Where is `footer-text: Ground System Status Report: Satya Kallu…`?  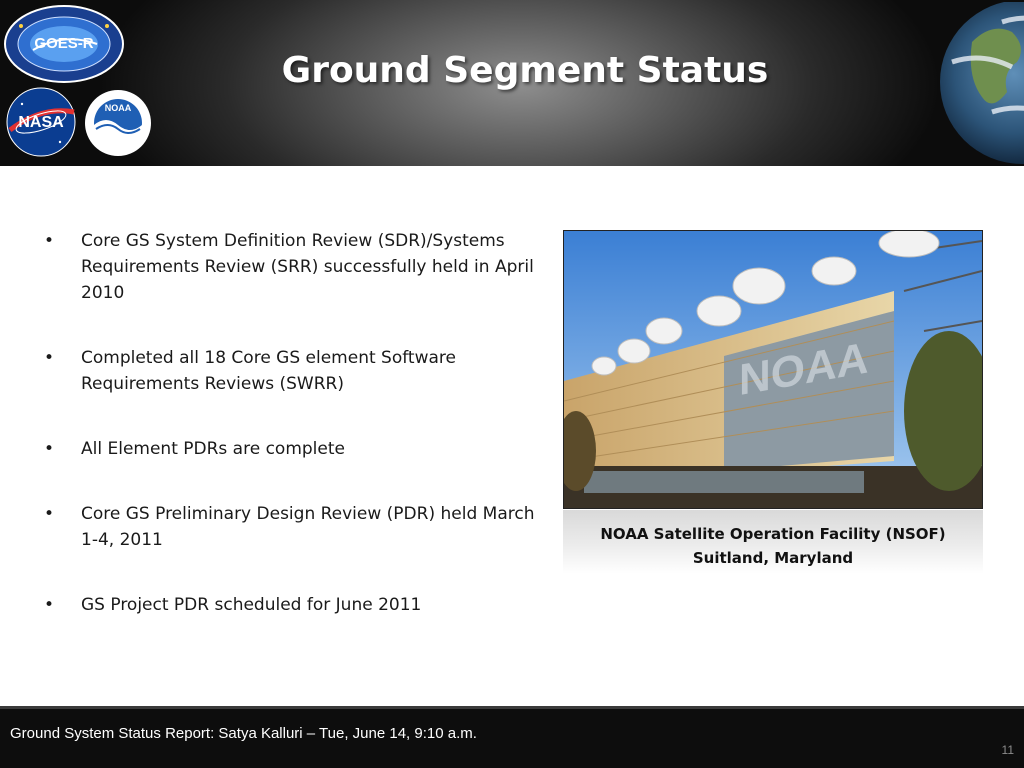 footer-text: Ground System Status Report: Satya Kallu… is located at coordinates (243, 733).